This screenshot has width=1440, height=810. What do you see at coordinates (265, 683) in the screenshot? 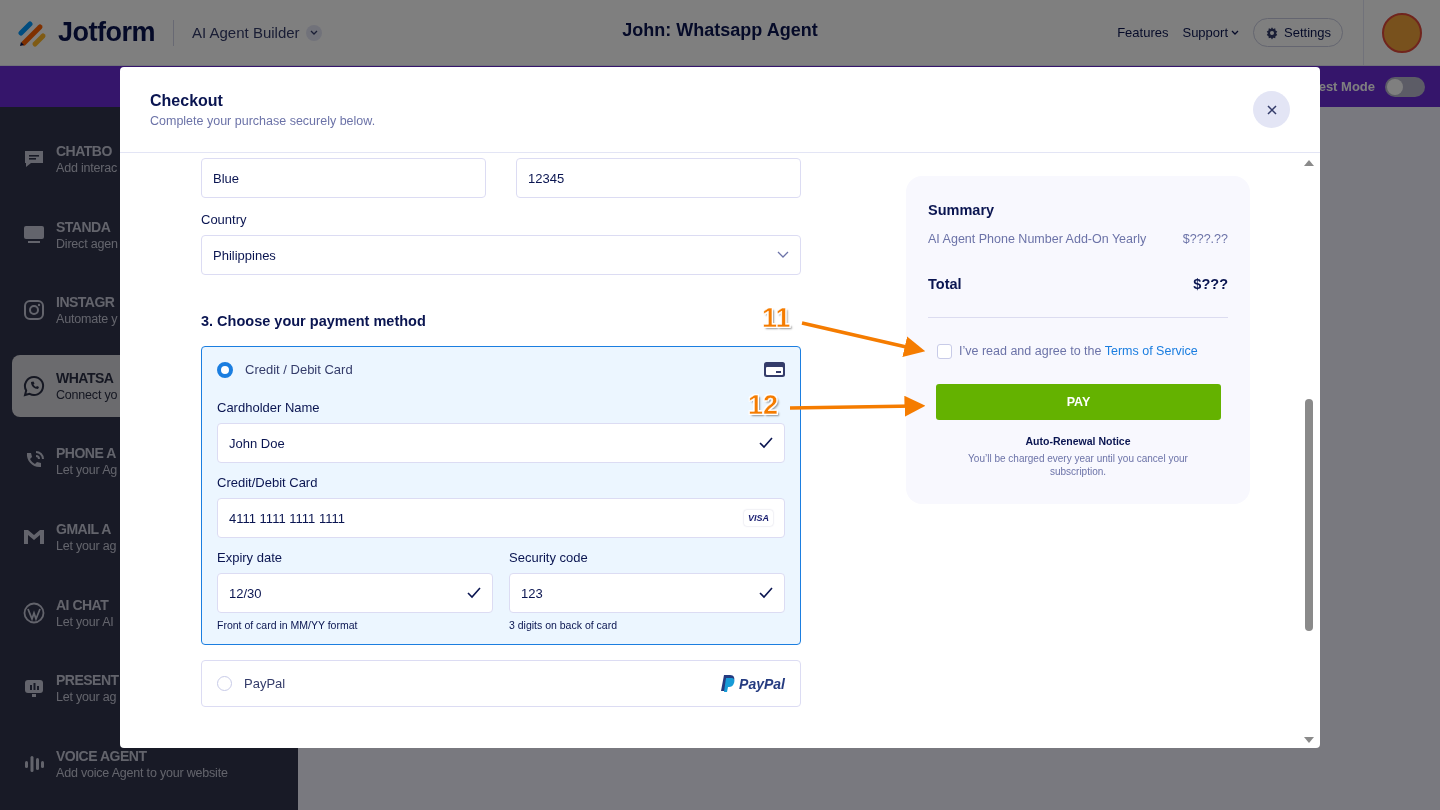
I see `method-label: PayPal` at bounding box center [265, 683].